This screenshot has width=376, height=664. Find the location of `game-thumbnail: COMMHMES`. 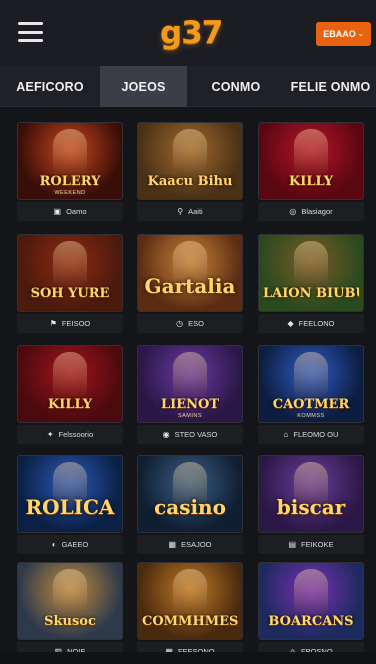

game-thumbnail: COMMHMES is located at coordinates (190, 601).